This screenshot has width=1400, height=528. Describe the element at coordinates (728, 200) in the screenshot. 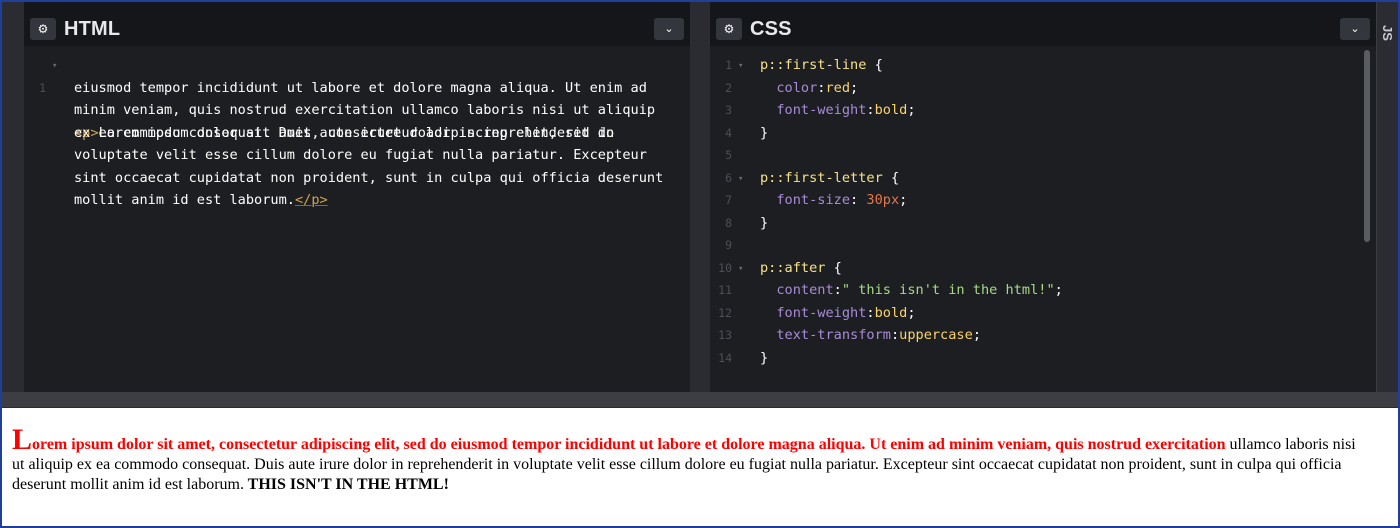

I see `line-number: 7` at that location.